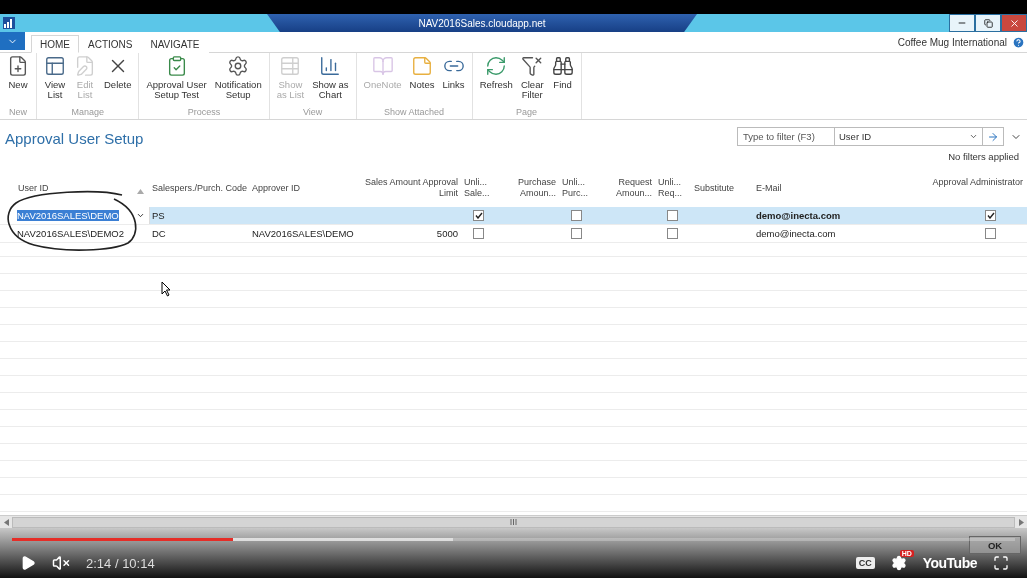 The width and height of the screenshot is (1027, 578). What do you see at coordinates (158, 215) in the screenshot?
I see `table-cell-text: PS` at bounding box center [158, 215].